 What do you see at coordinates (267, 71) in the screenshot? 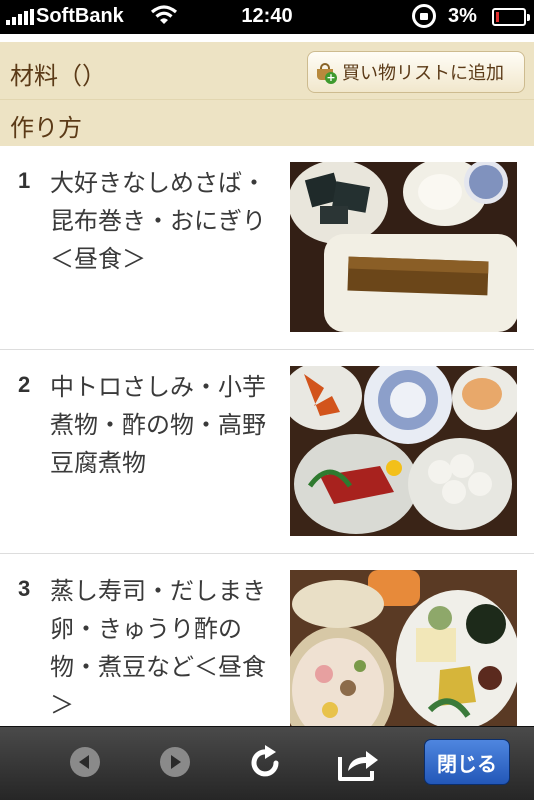
I see `ingredients-header: 材料（） + 買い物リストに追加` at bounding box center [267, 71].